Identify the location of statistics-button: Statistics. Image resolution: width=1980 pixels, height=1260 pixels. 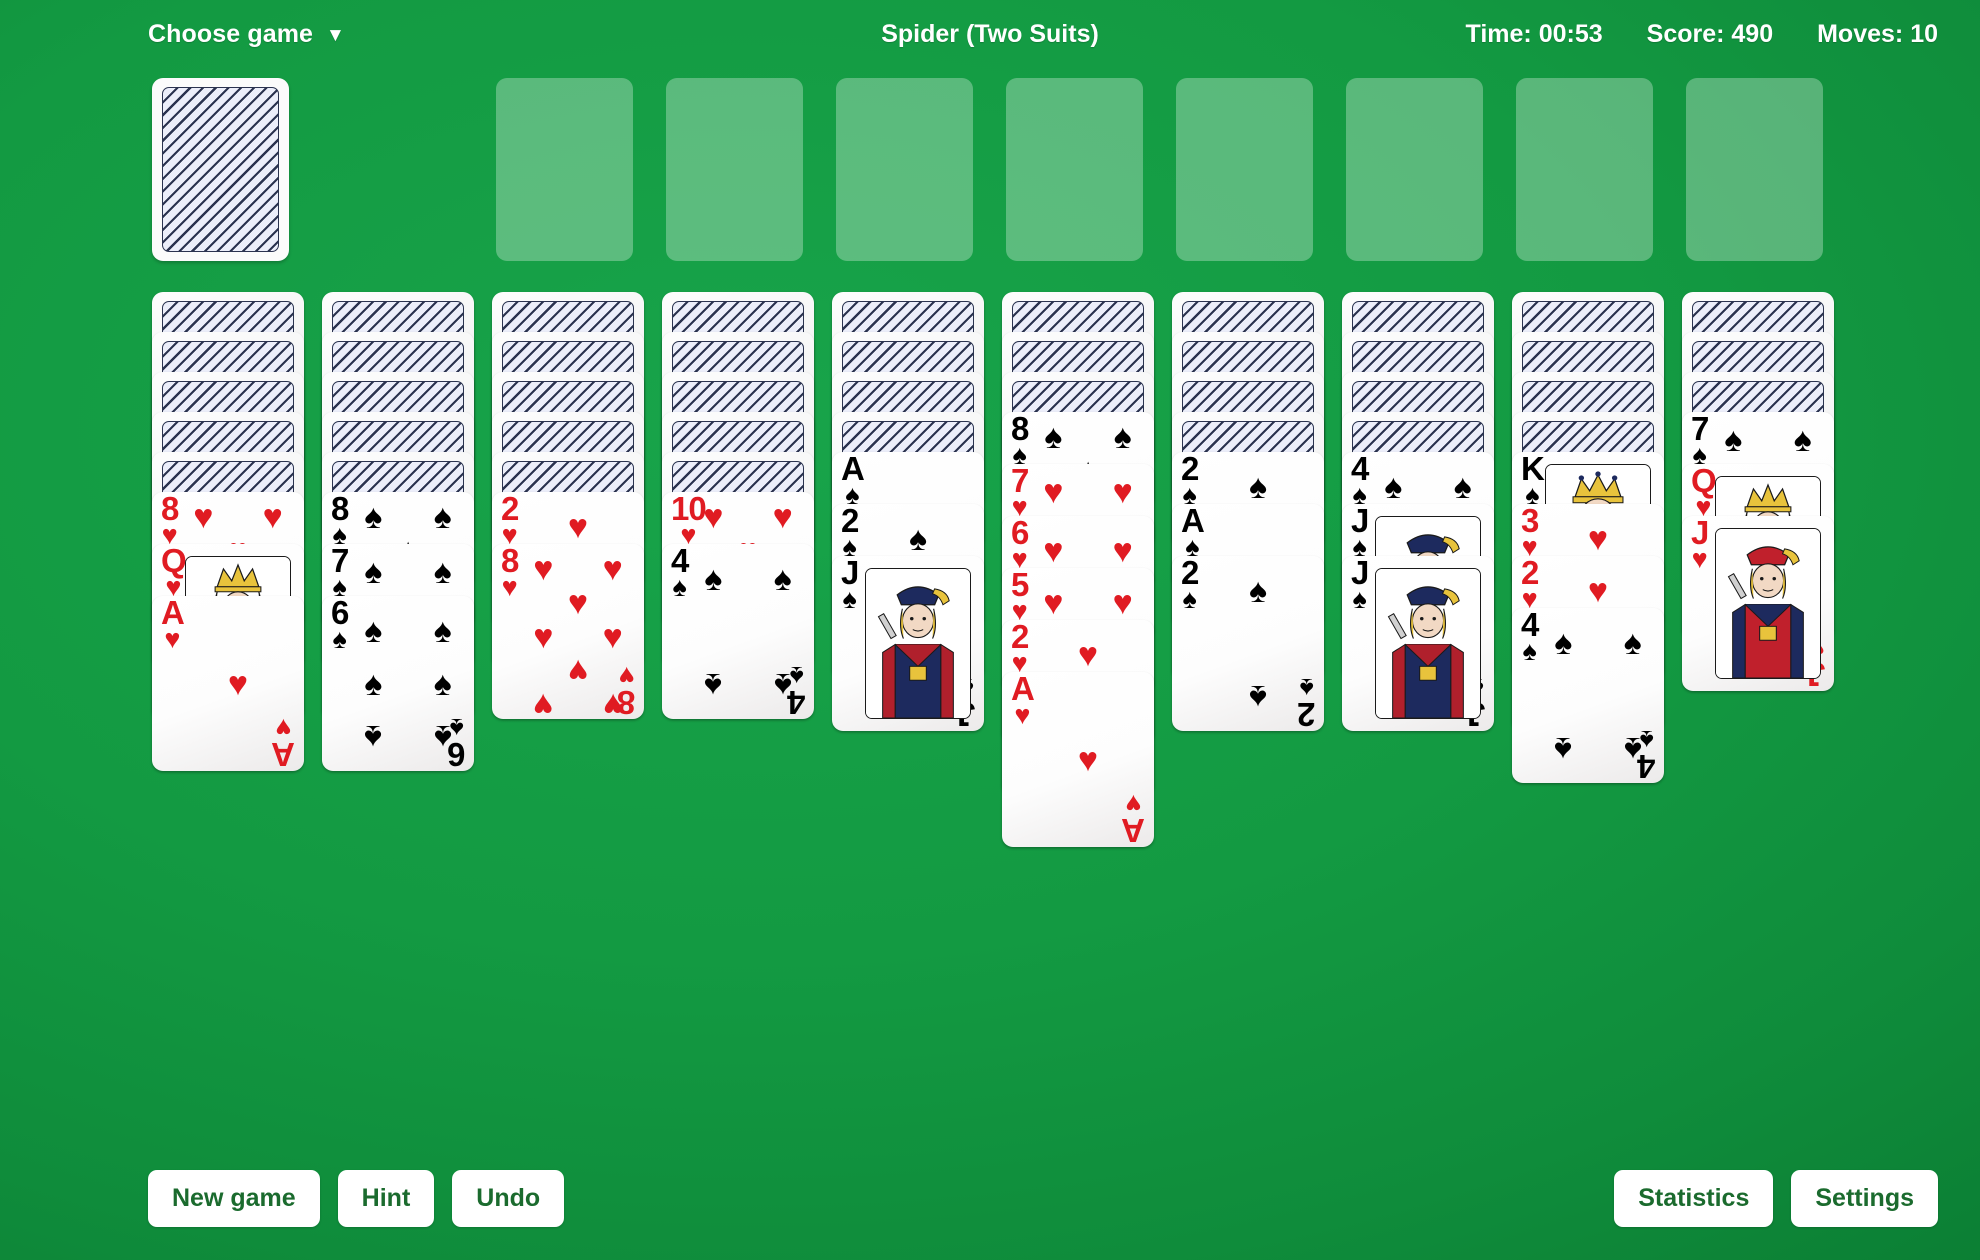
(1694, 1198).